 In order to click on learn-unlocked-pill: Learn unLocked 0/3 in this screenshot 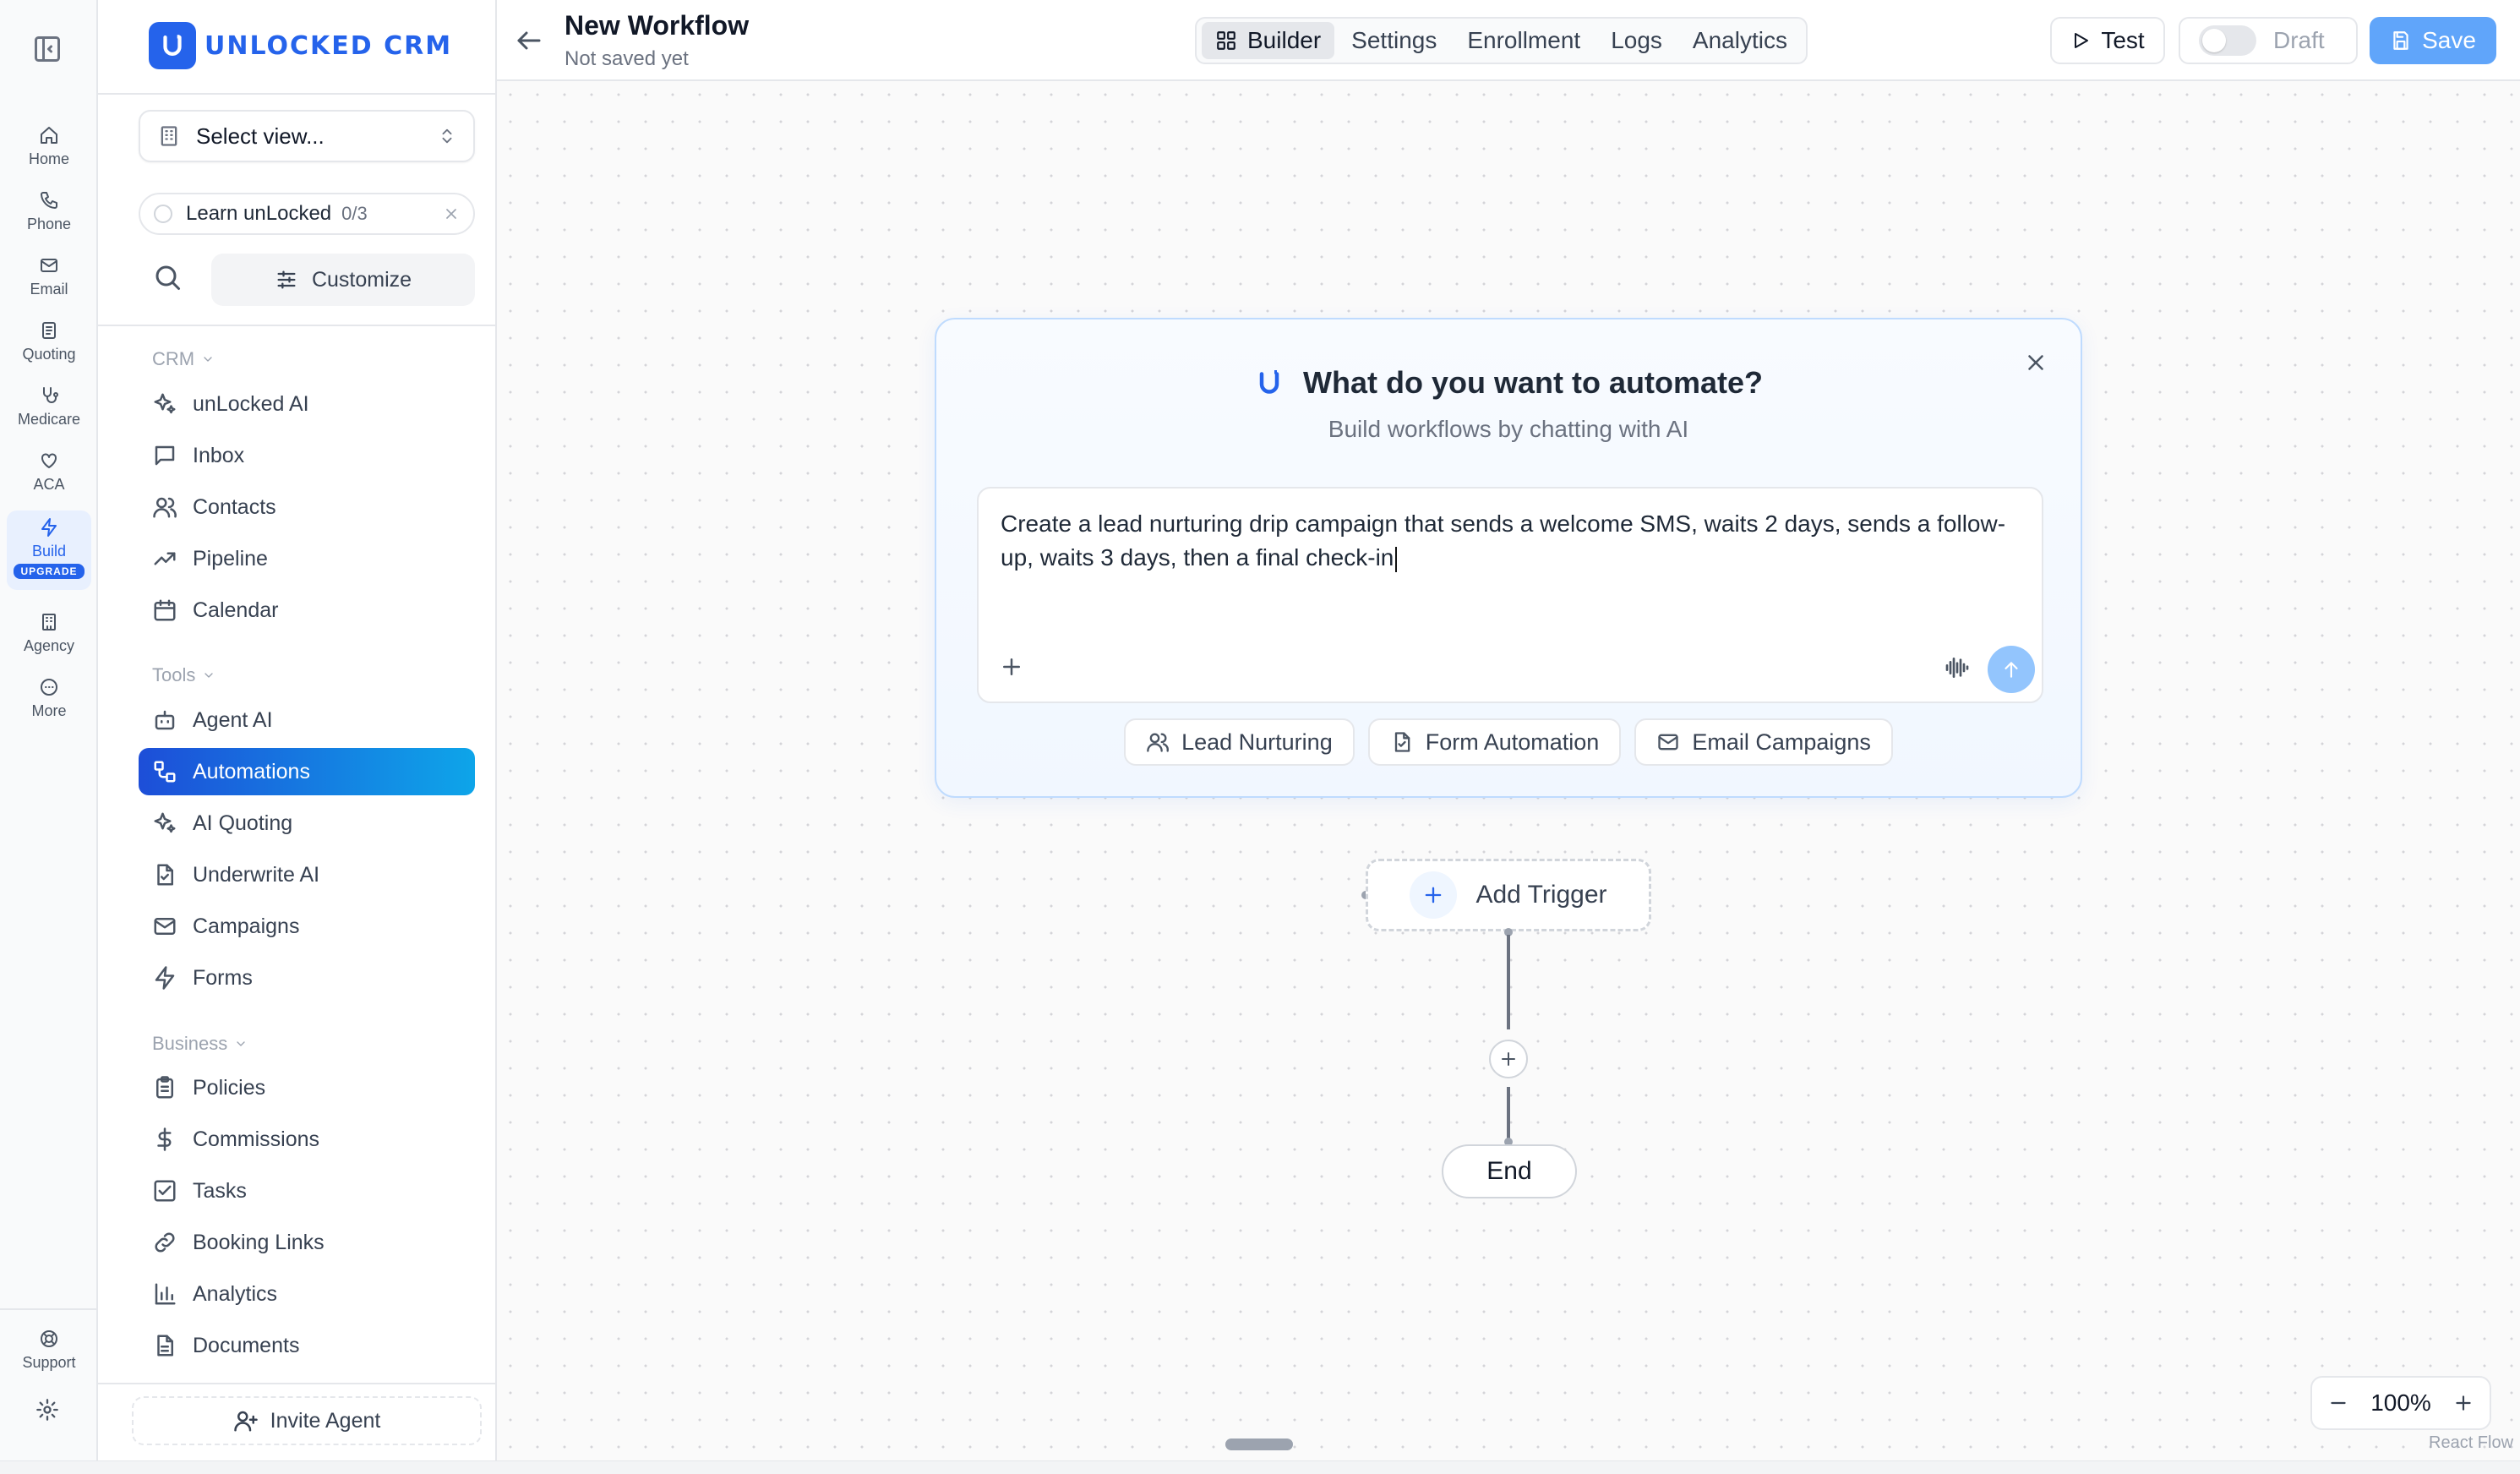, I will do `click(307, 214)`.